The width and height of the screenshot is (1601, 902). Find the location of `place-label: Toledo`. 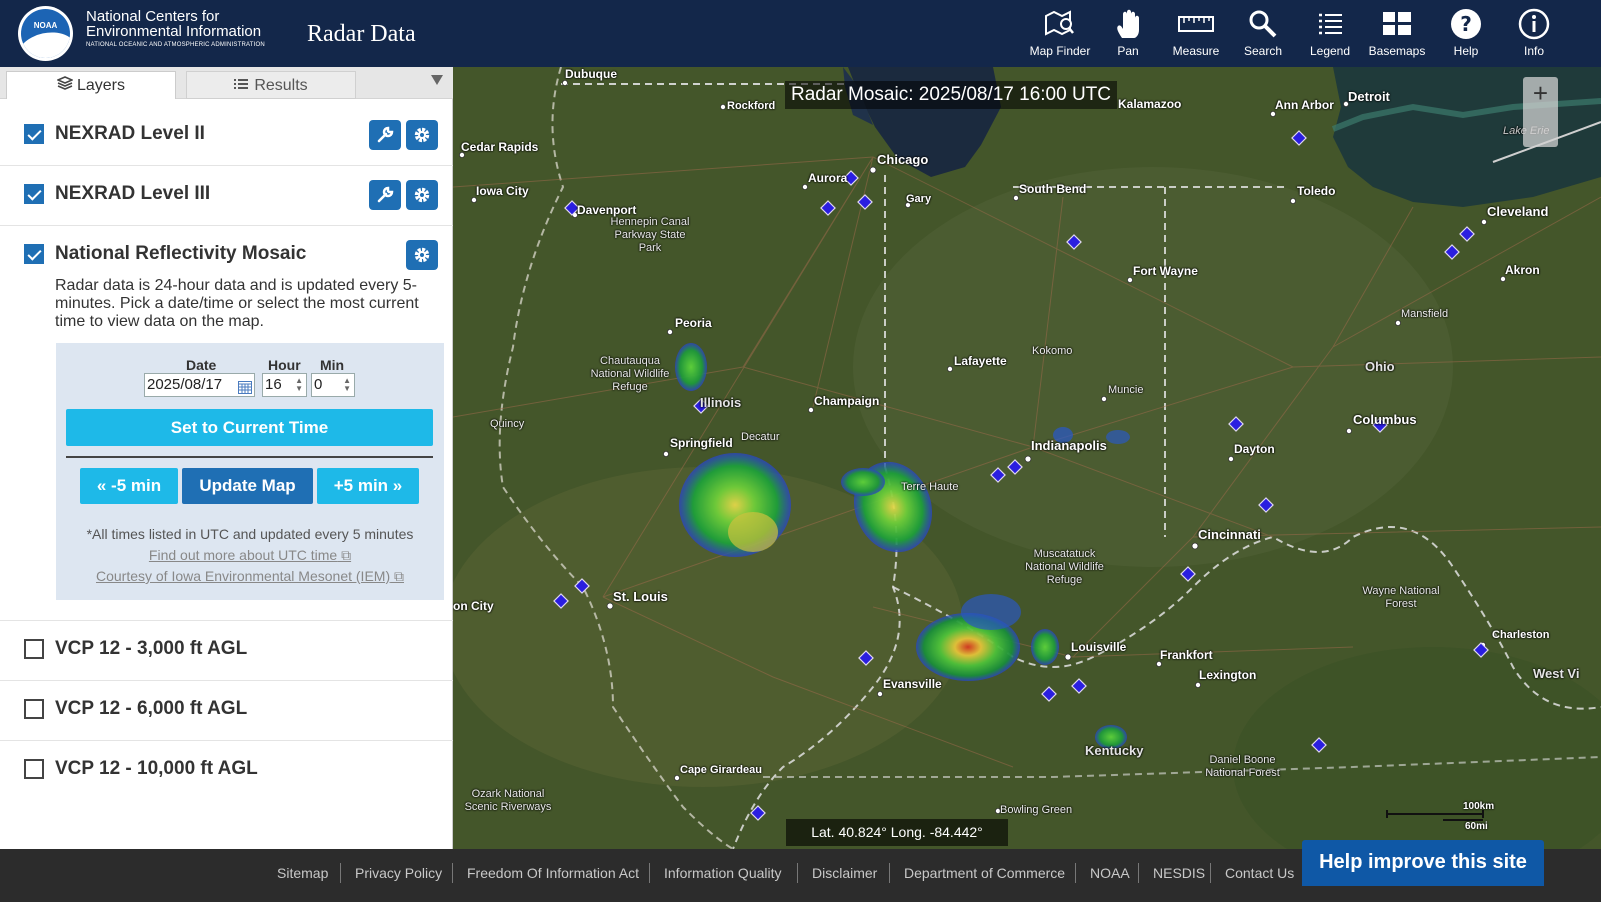

place-label: Toledo is located at coordinates (1316, 191).